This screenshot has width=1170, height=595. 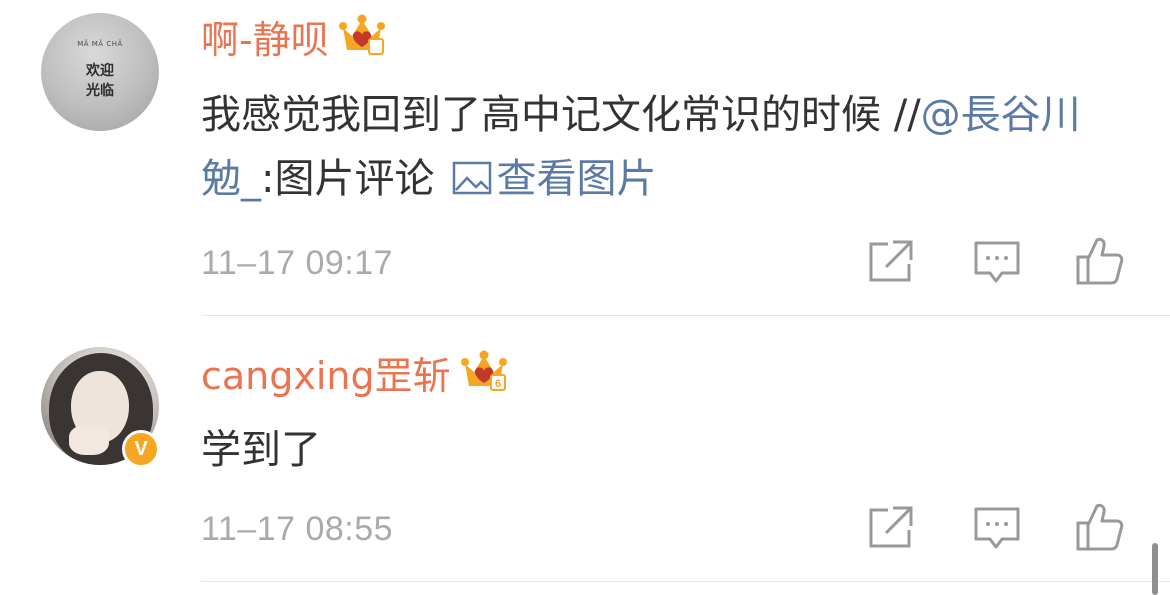 I want to click on badge-level: 6, so click(x=498, y=384).